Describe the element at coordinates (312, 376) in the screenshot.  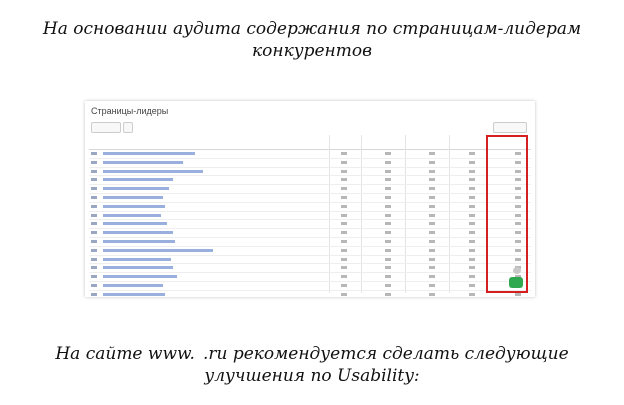
I see `recommendation-line2: улучшения по Usability:` at that location.